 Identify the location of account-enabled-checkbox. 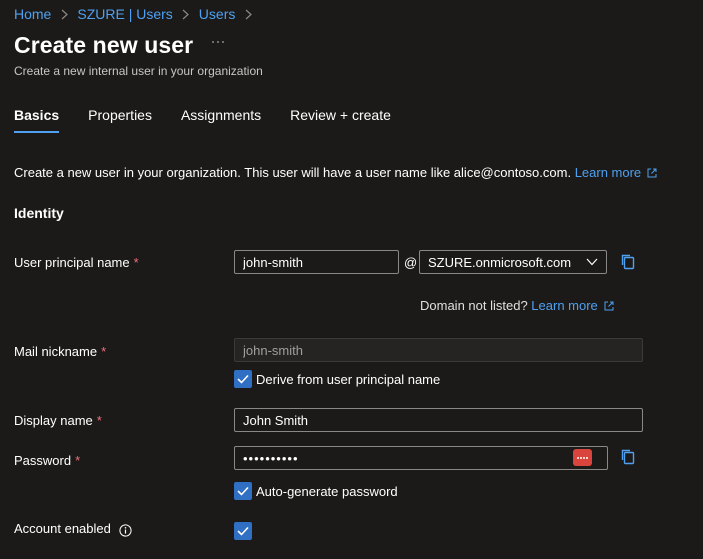
(243, 531).